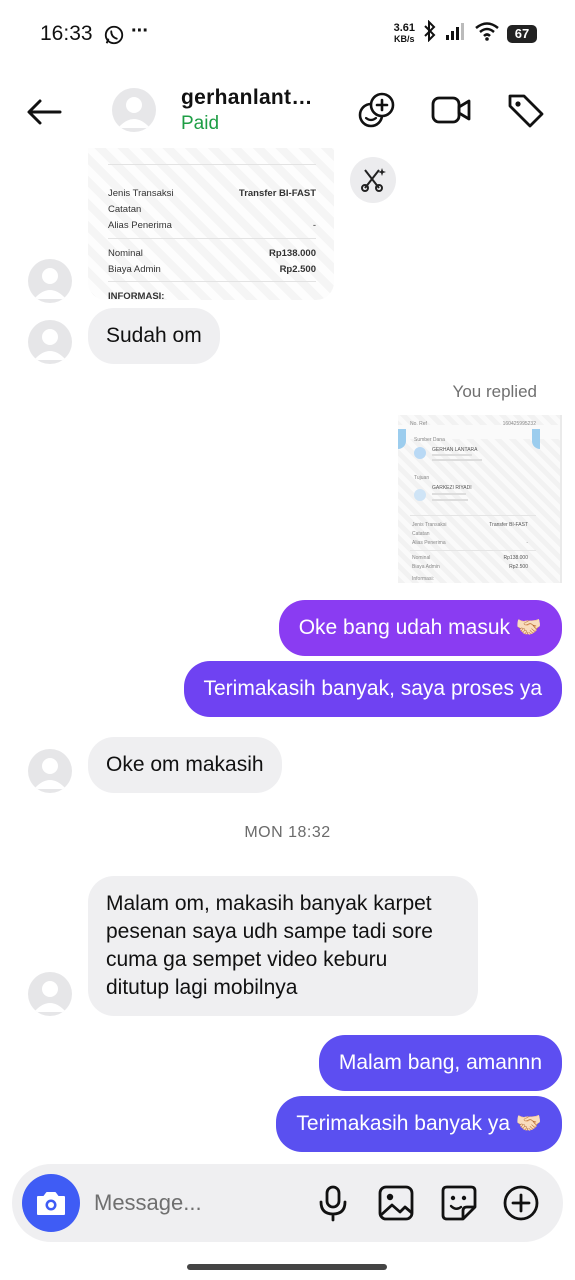  I want to click on message-line: pesenan saya udh sampe tadi sore, so click(269, 931).